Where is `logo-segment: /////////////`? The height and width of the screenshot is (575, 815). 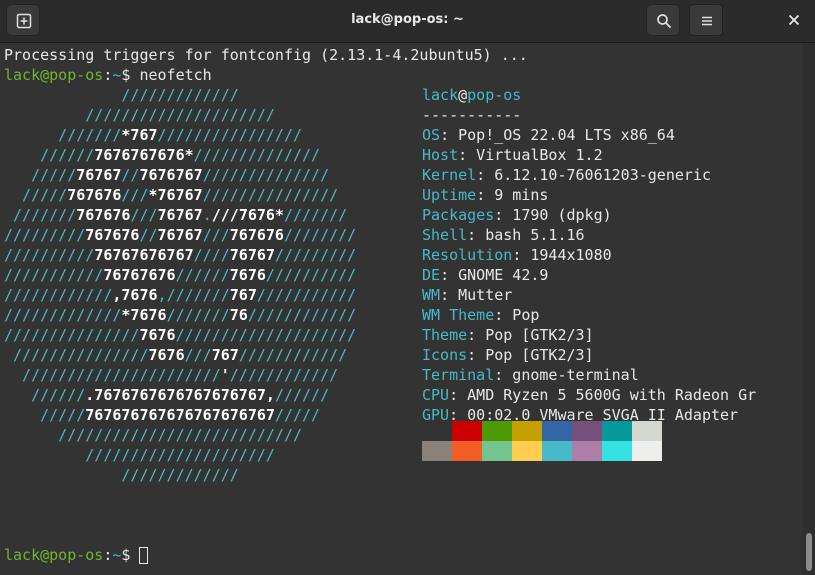 logo-segment: ///////////// is located at coordinates (121, 475).